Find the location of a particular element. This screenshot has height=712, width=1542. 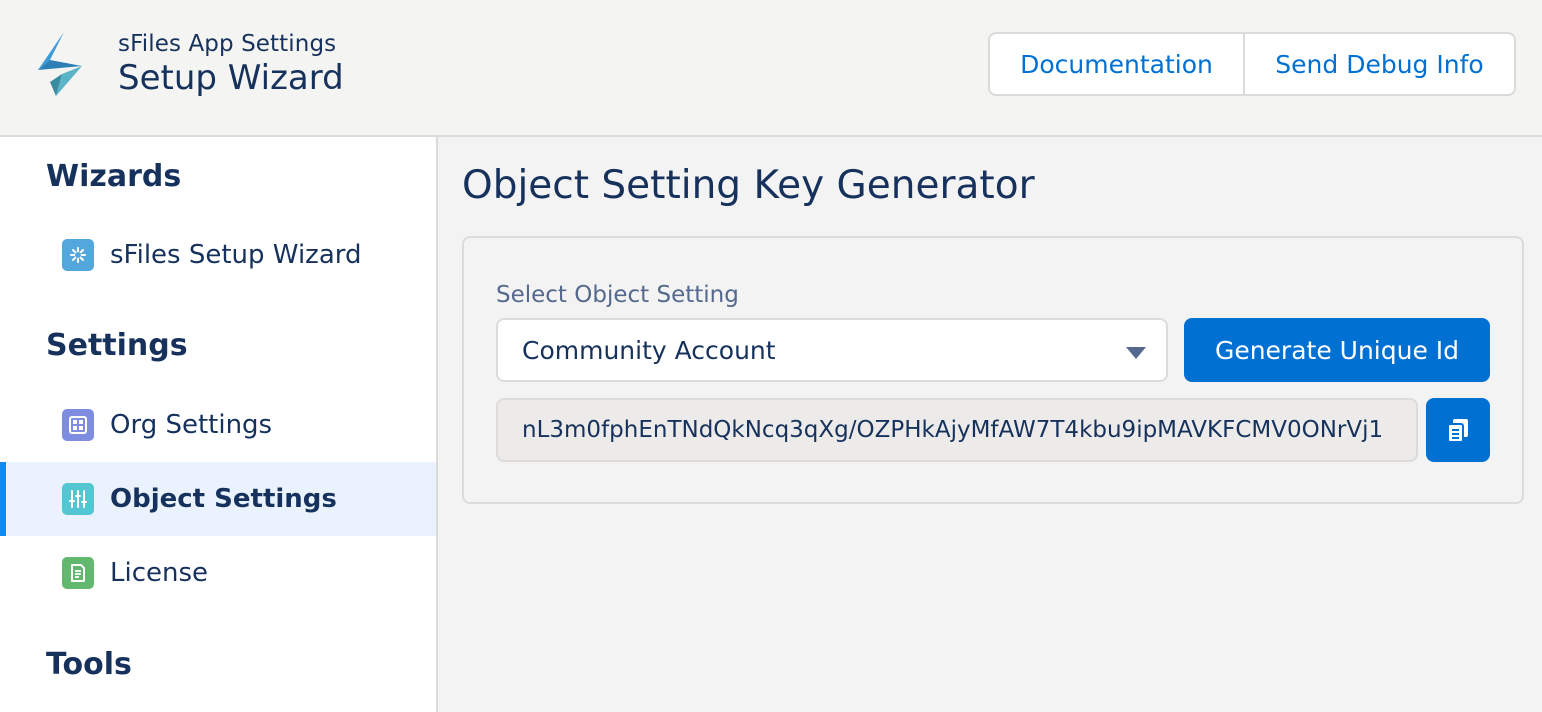

header-button-group: Documentation Send Debug Info is located at coordinates (1252, 64).